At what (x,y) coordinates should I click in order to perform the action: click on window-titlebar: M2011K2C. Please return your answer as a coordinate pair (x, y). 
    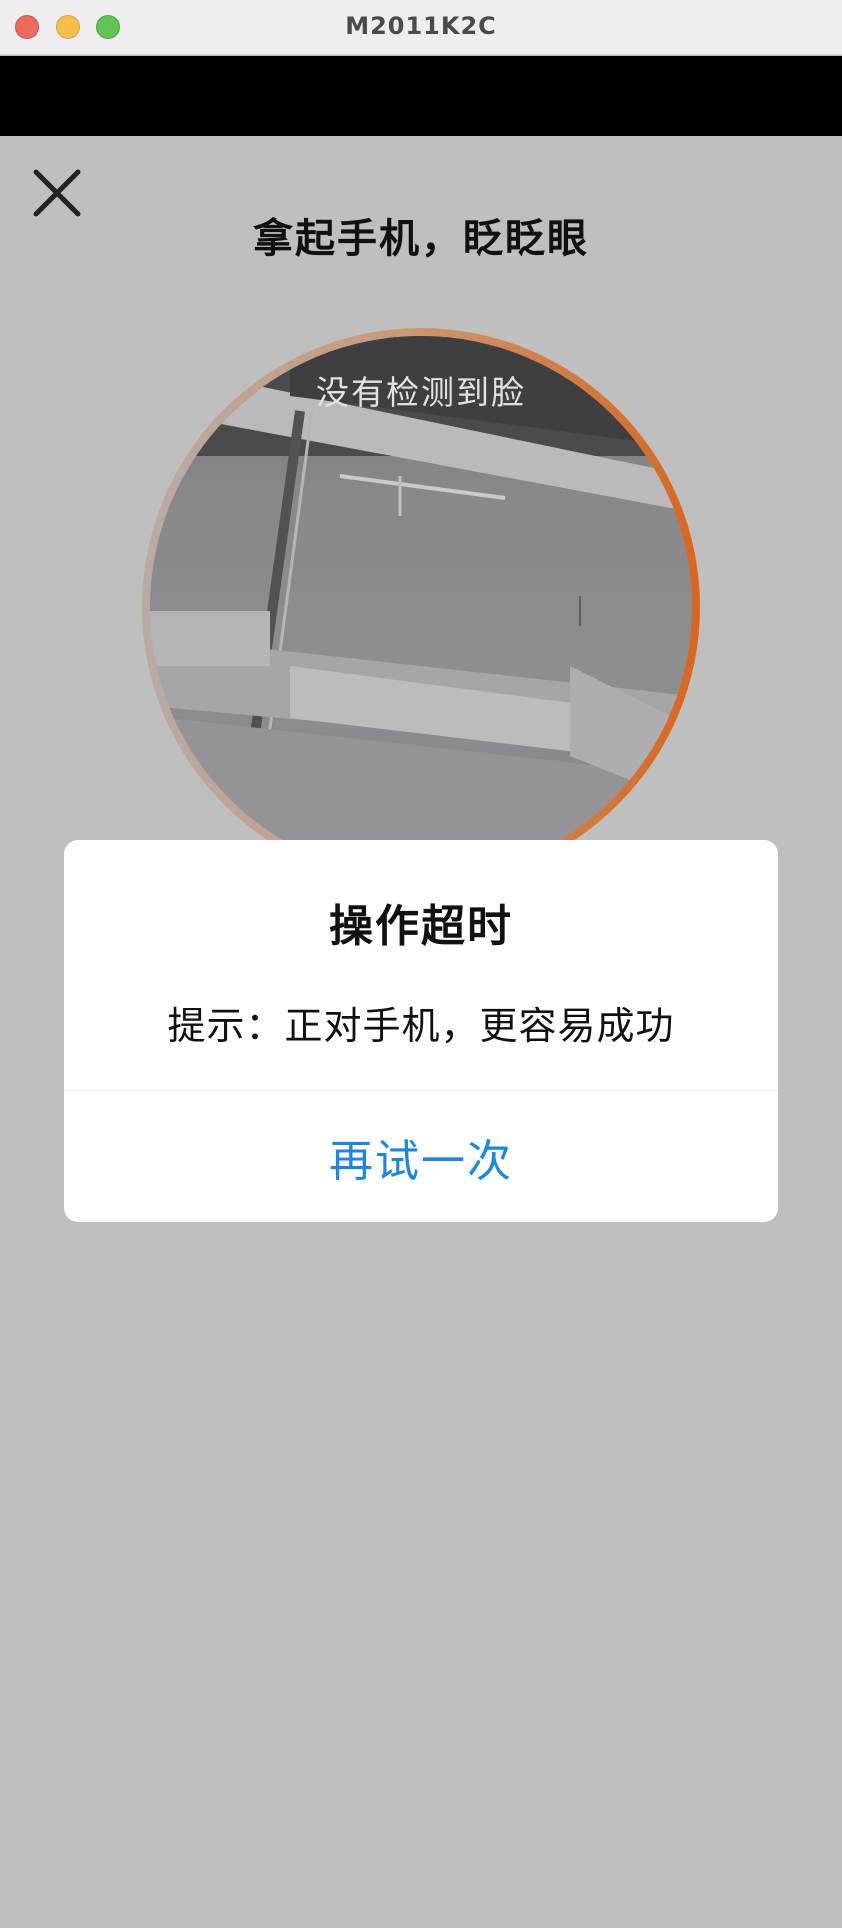
    Looking at the image, I should click on (421, 27).